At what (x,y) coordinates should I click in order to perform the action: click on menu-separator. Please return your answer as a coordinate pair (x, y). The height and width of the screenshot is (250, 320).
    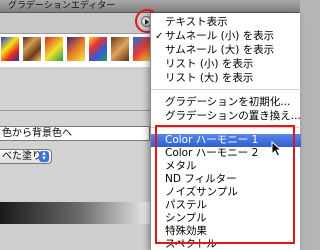
    Looking at the image, I should click on (226, 89).